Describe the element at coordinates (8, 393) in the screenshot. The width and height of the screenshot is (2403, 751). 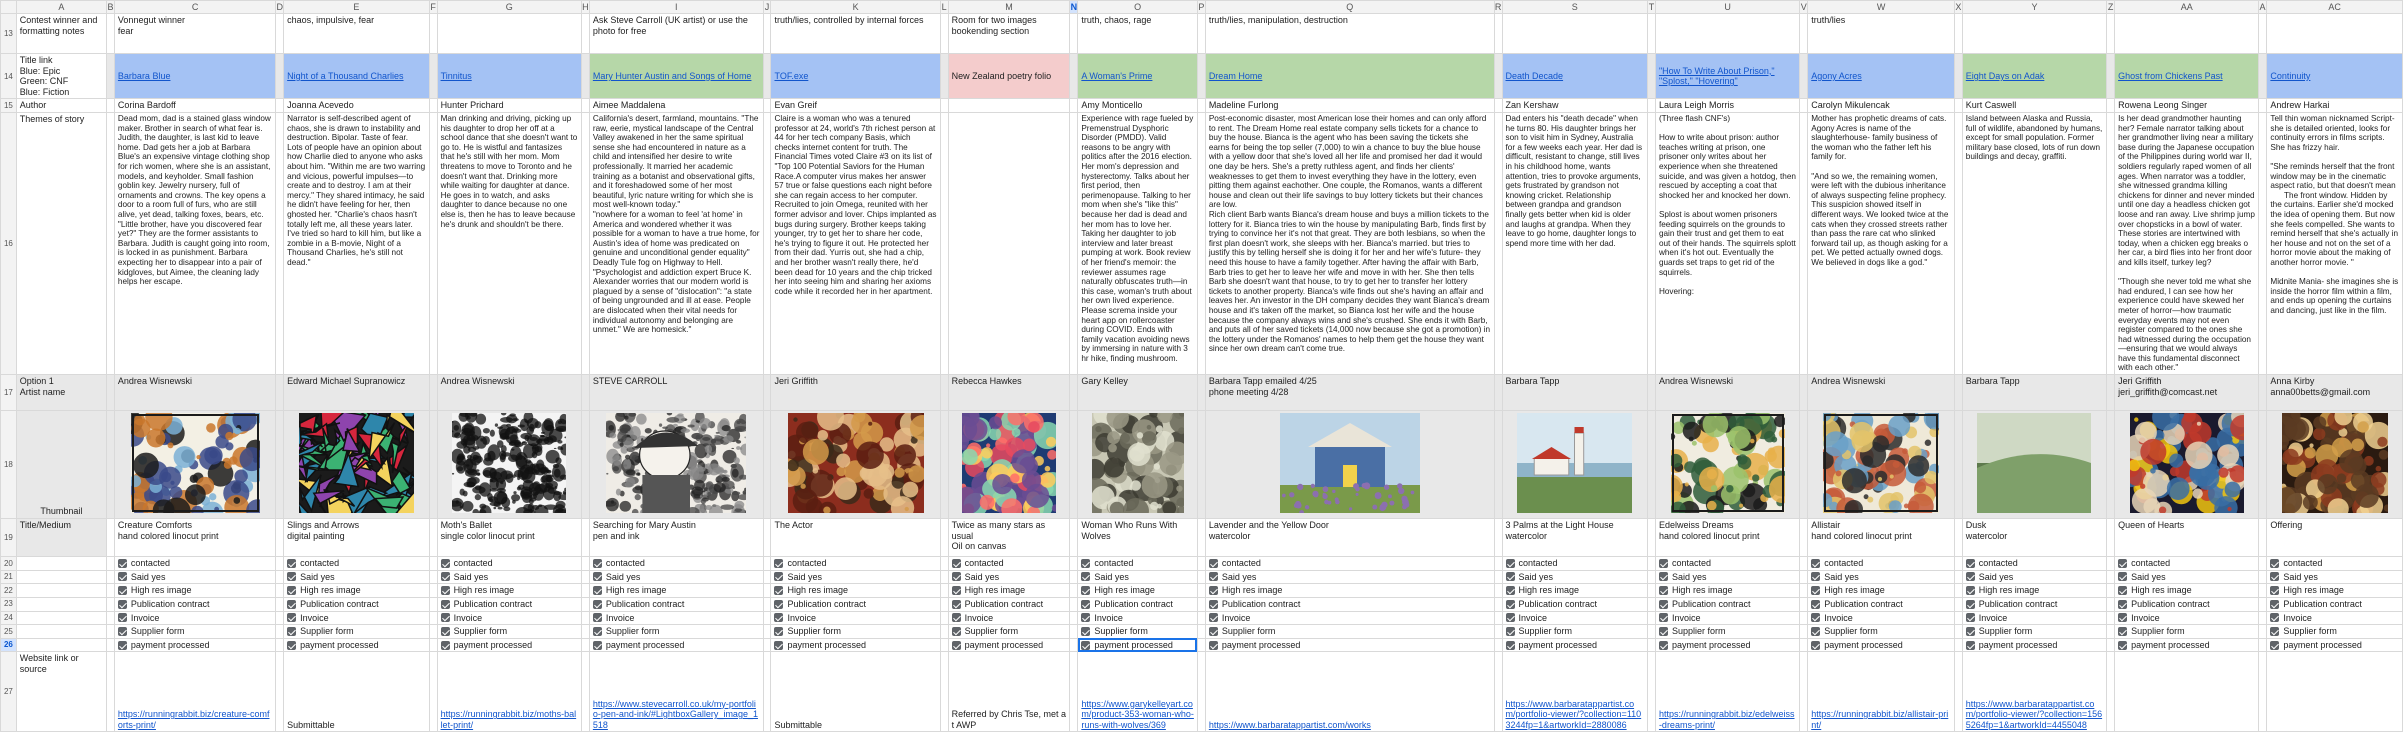
I see `row-header: 17` at that location.